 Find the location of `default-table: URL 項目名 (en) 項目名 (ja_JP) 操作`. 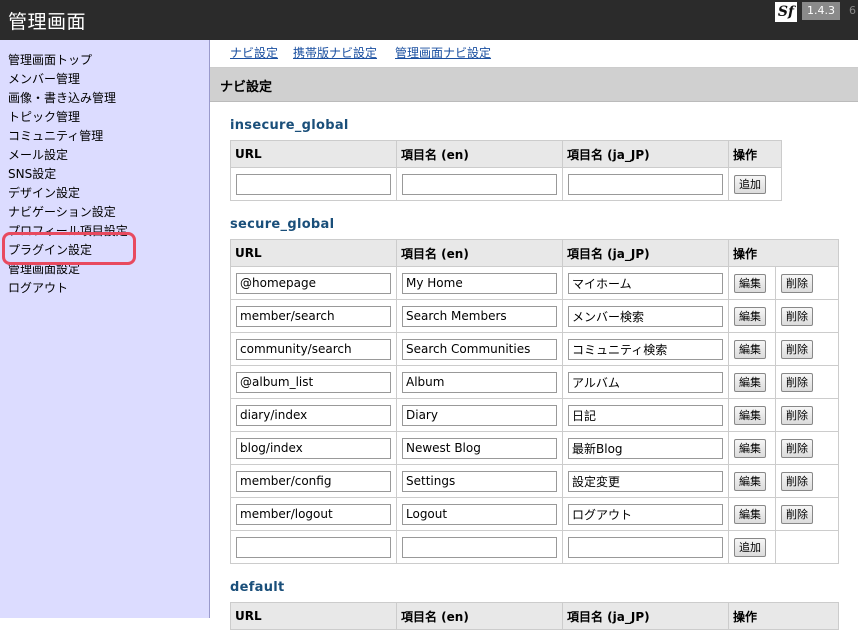

default-table: URL 項目名 (en) 項目名 (ja_JP) 操作 is located at coordinates (534, 616).